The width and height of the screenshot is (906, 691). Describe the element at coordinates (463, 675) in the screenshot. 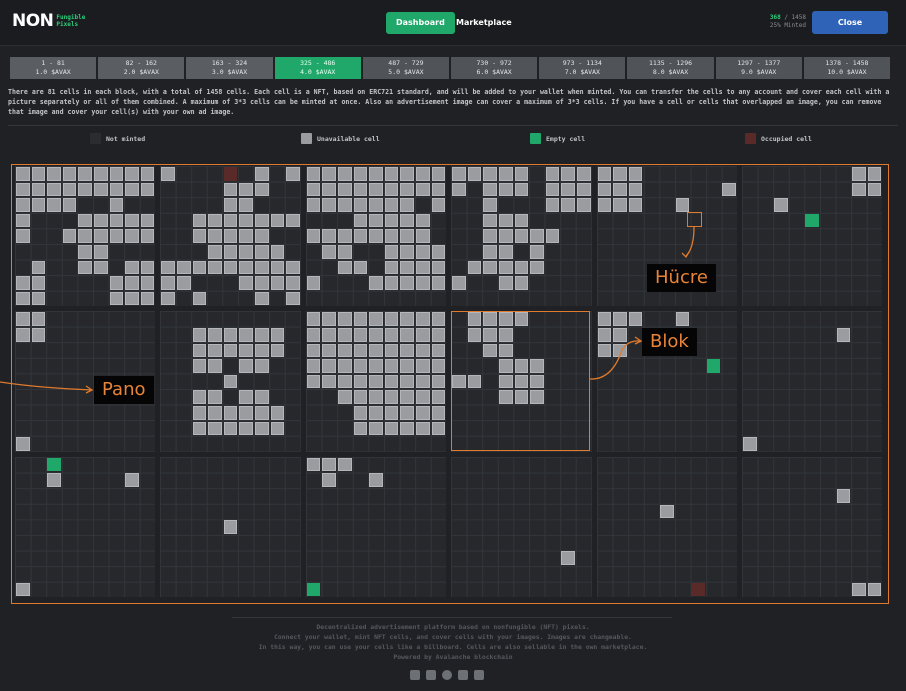

I see `medium-icon` at that location.